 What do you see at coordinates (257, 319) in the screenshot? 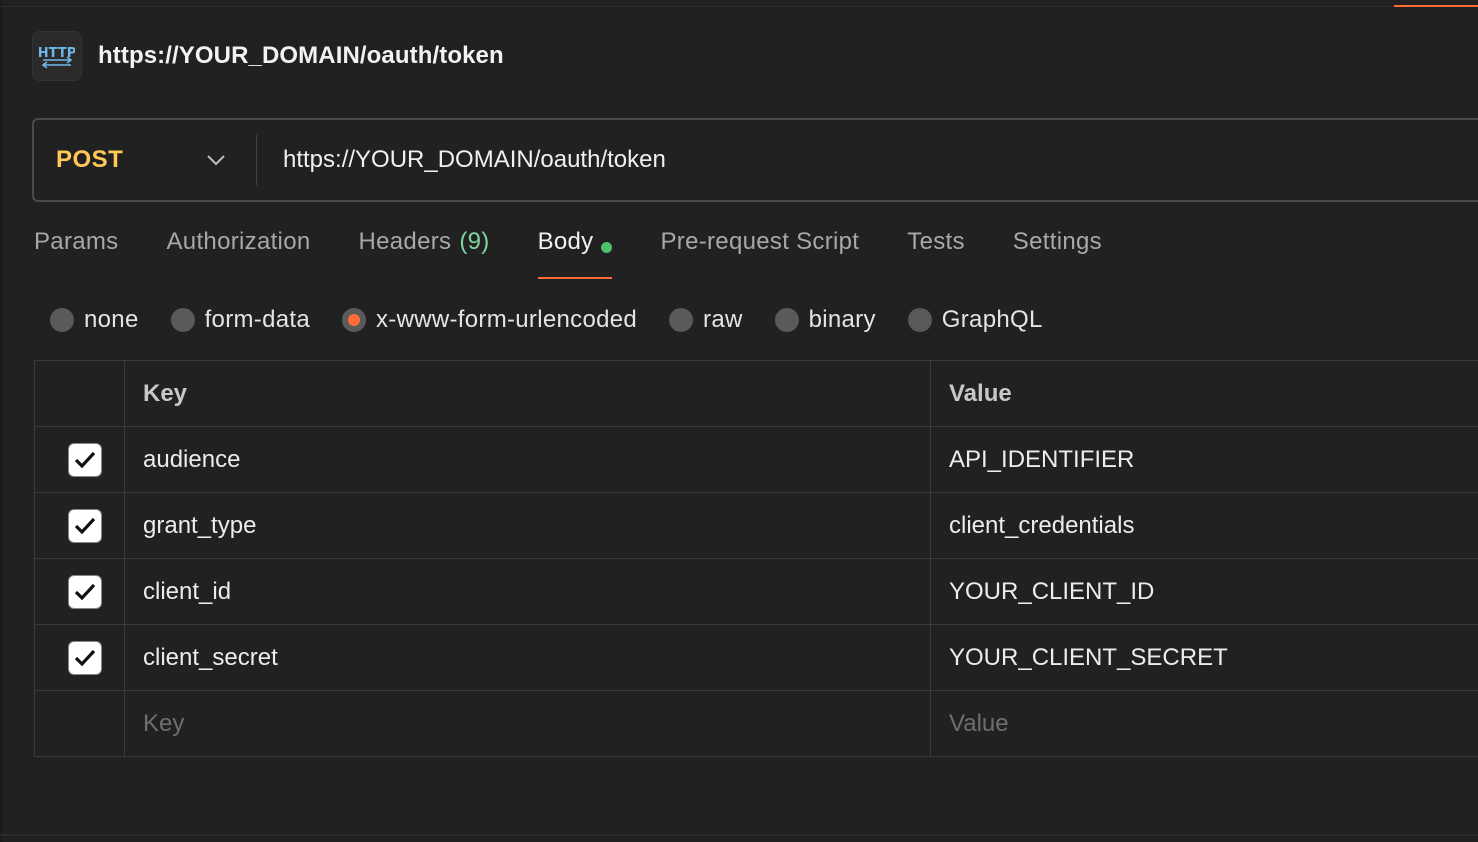
I see `radio-label: form-data` at bounding box center [257, 319].